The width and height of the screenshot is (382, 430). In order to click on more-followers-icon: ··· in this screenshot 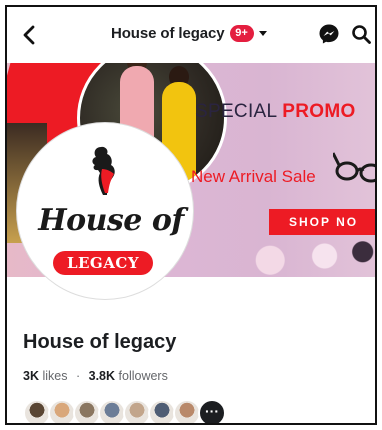, I will do `click(212, 411)`.